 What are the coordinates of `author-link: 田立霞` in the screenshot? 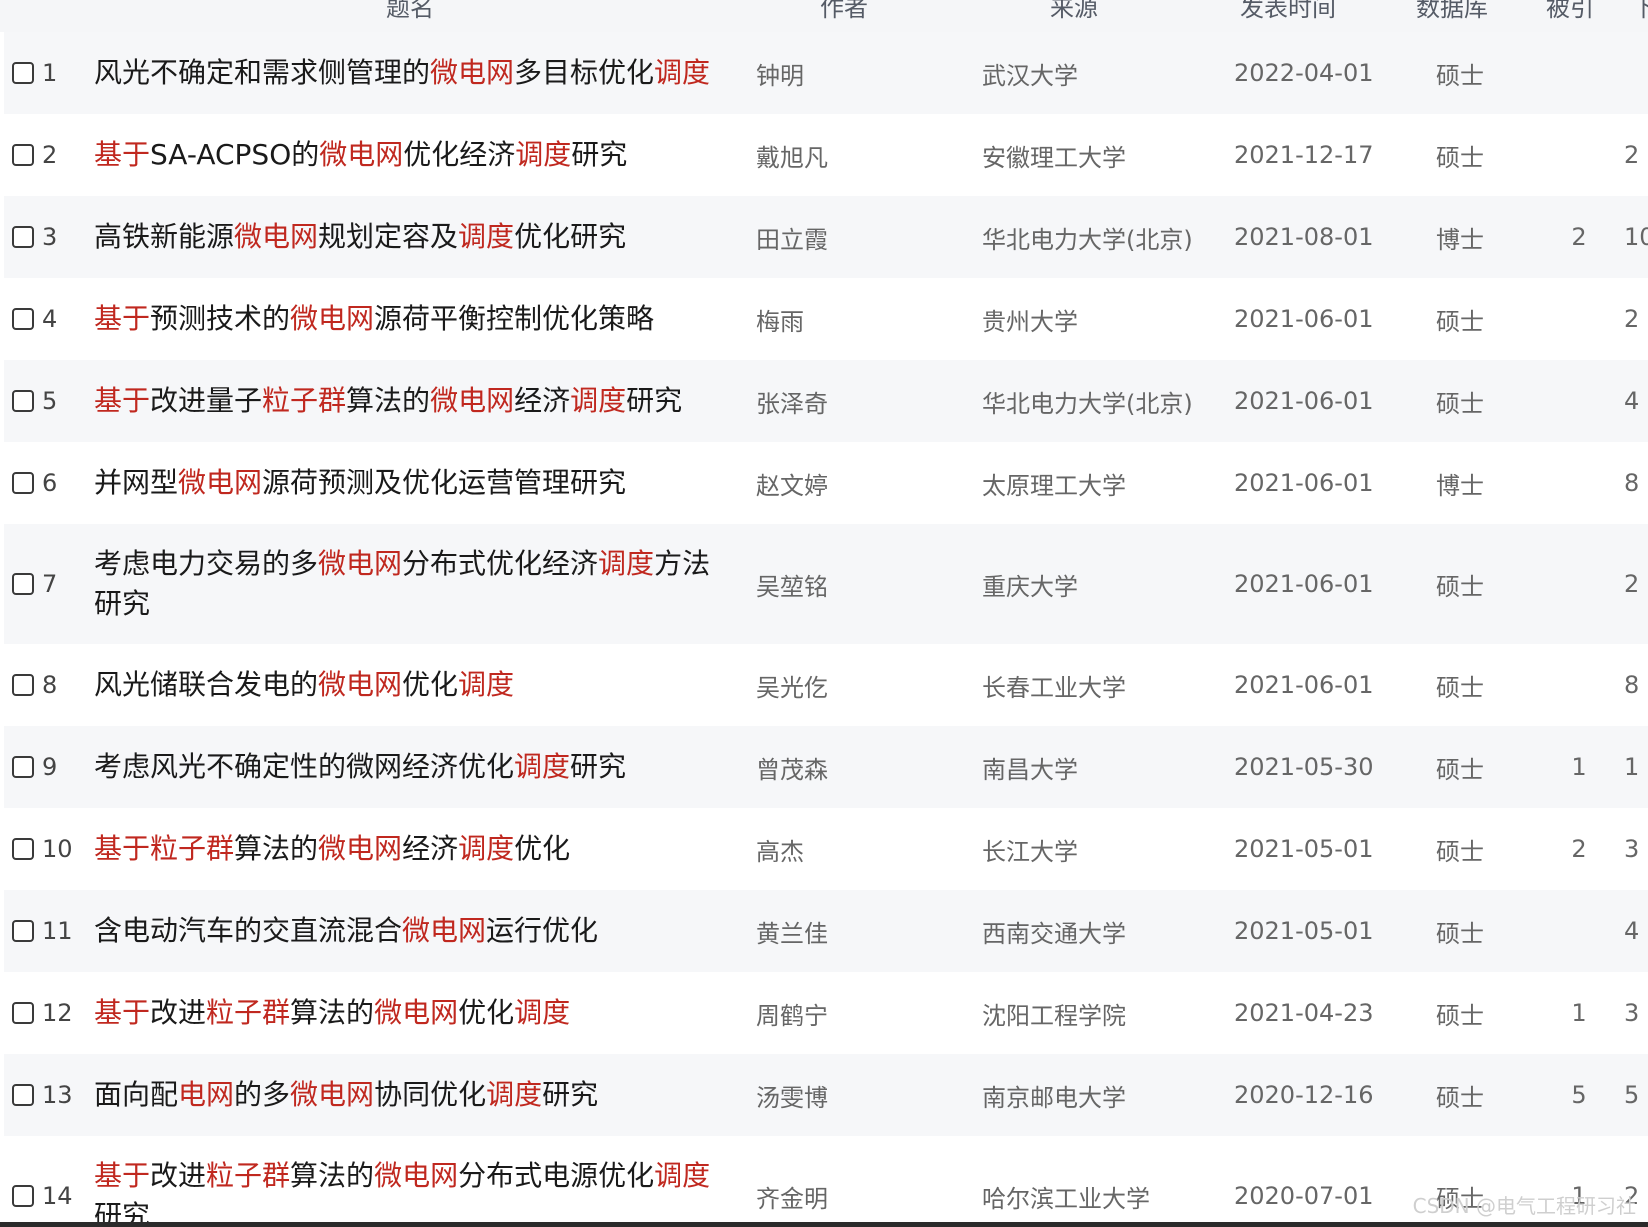 It's located at (856, 237).